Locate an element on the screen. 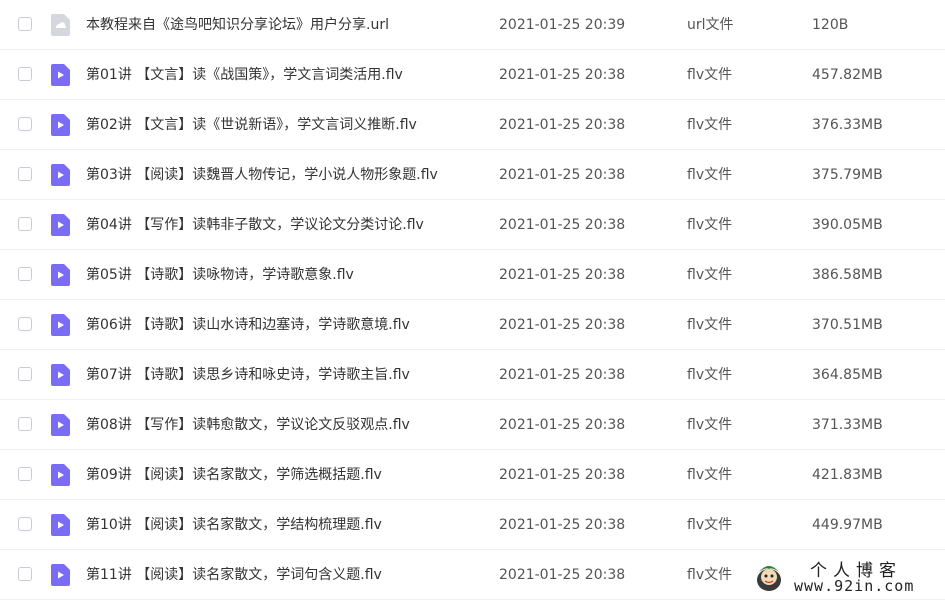 This screenshot has height=600, width=945. file-name: 第06讲 【诗歌】读山水诗和边塞诗，学诗歌意境.flv is located at coordinates (248, 325).